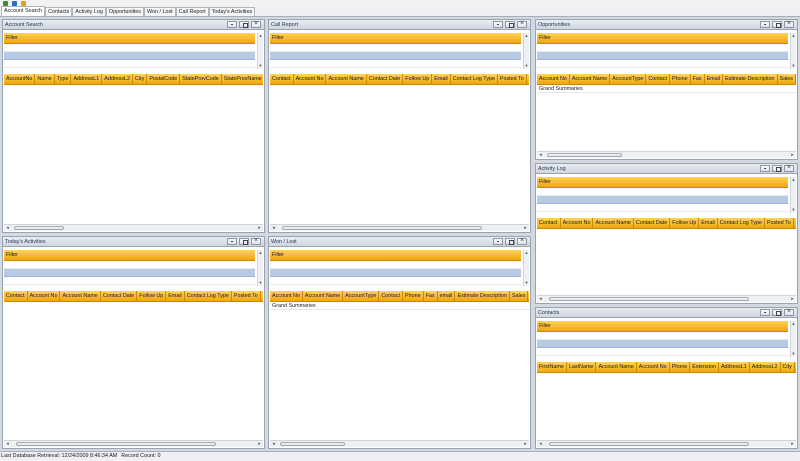 Image resolution: width=800 pixels, height=461 pixels. I want to click on tab-todays-activities: Today's Activities, so click(232, 11).